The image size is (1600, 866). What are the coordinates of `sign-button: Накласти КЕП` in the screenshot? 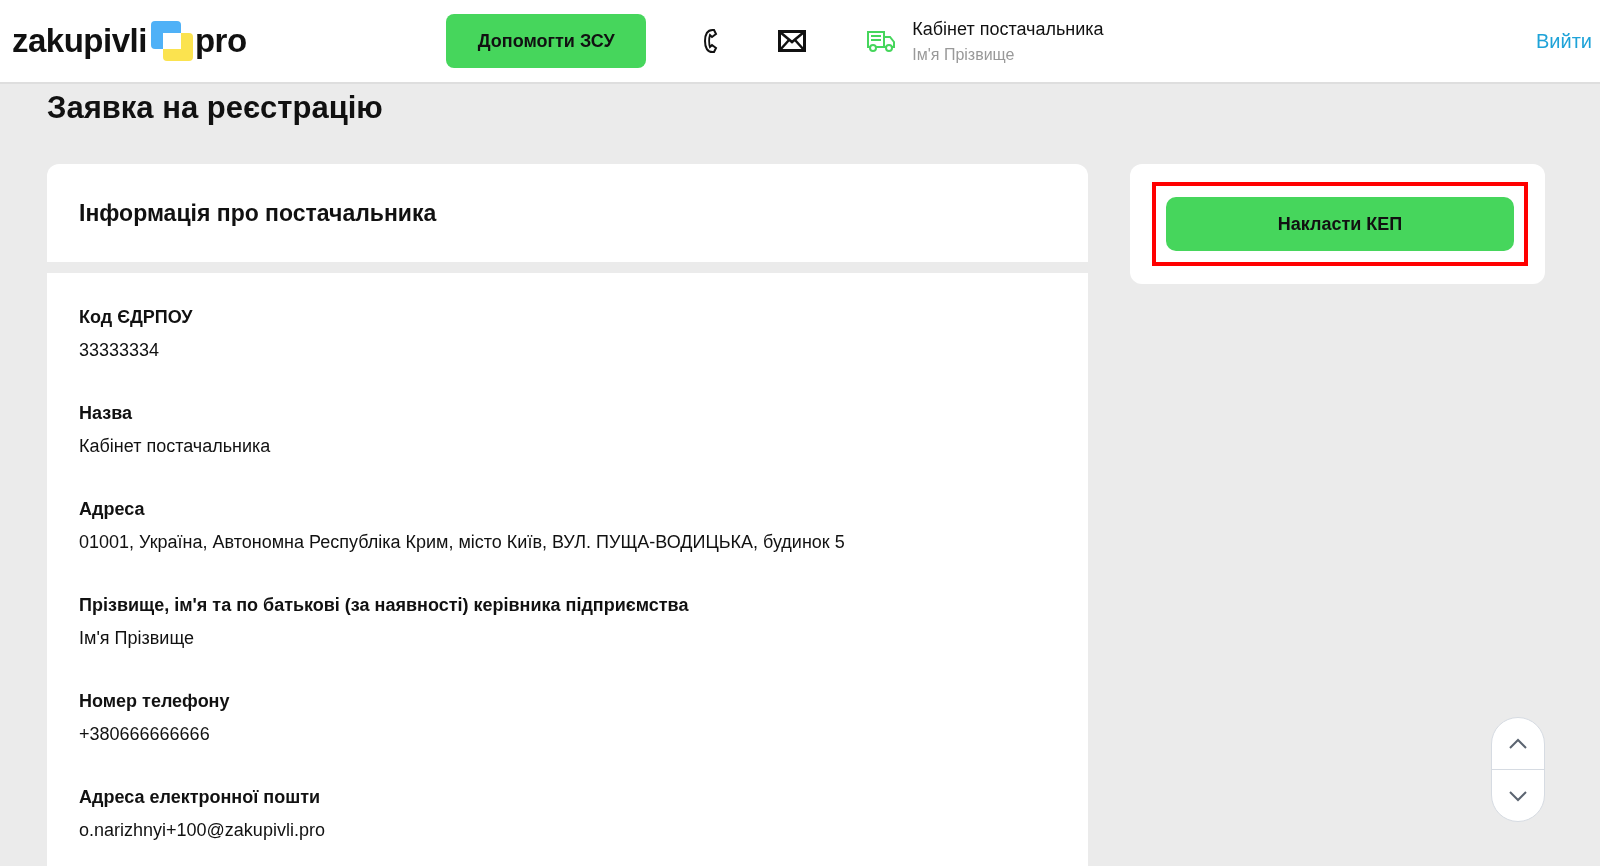 It's located at (1340, 224).